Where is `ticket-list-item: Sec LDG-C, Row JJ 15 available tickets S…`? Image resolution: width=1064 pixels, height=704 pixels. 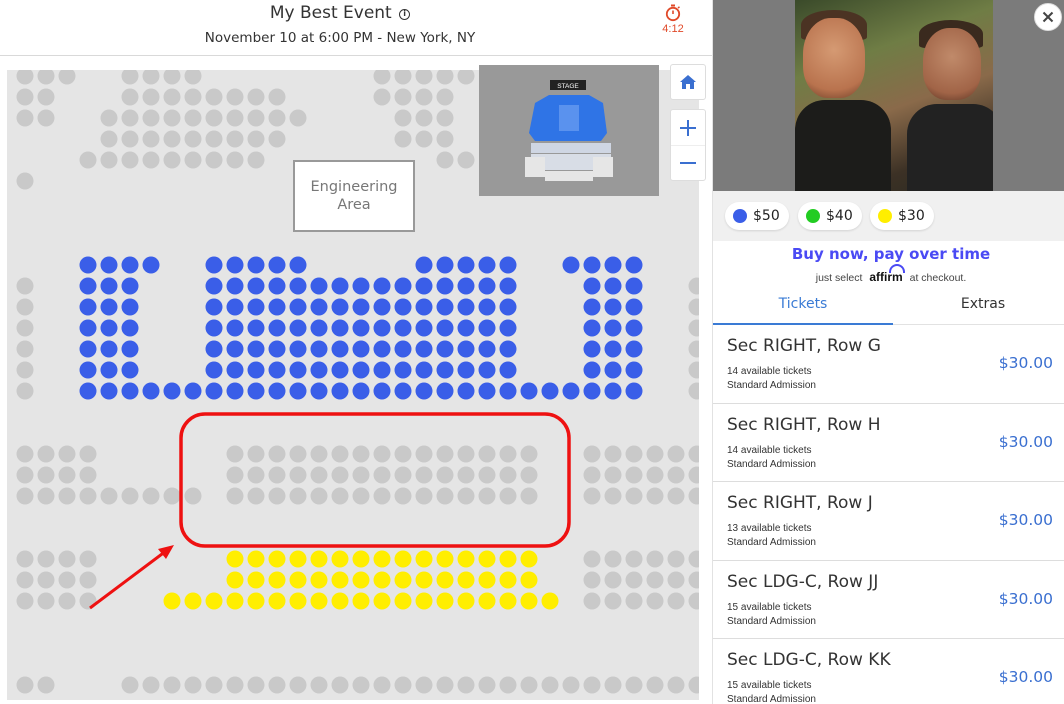
ticket-list-item: Sec LDG-C, Row JJ 15 available tickets S… is located at coordinates (888, 600).